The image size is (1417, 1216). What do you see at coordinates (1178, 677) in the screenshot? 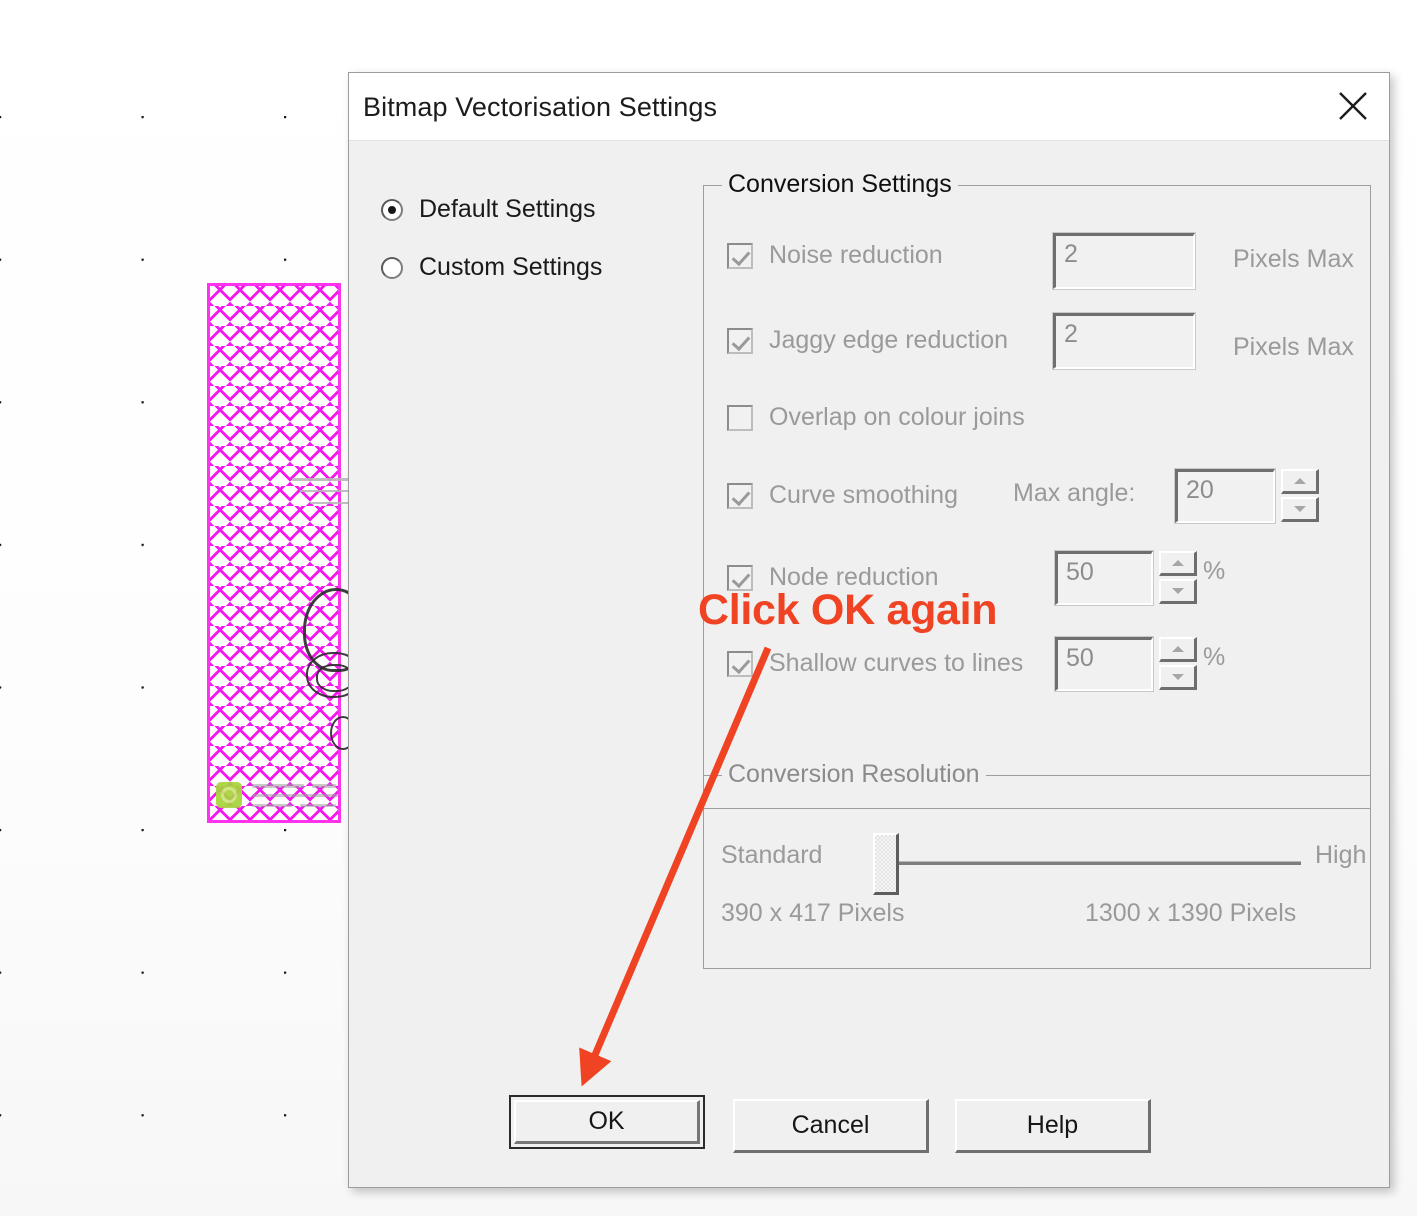
I see `spinner-shallow-curves-down-icon` at bounding box center [1178, 677].